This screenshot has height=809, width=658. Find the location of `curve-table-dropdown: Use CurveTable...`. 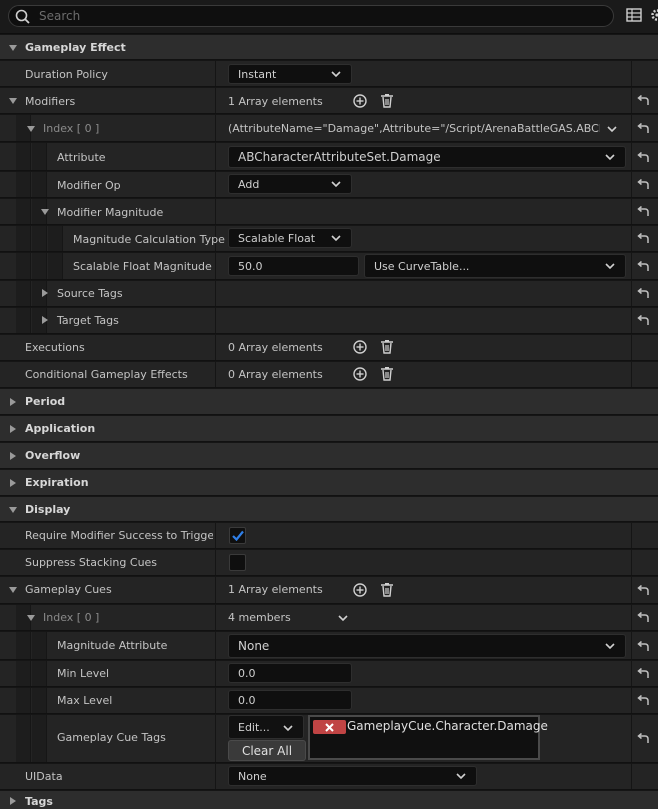

curve-table-dropdown: Use CurveTable... is located at coordinates (495, 266).